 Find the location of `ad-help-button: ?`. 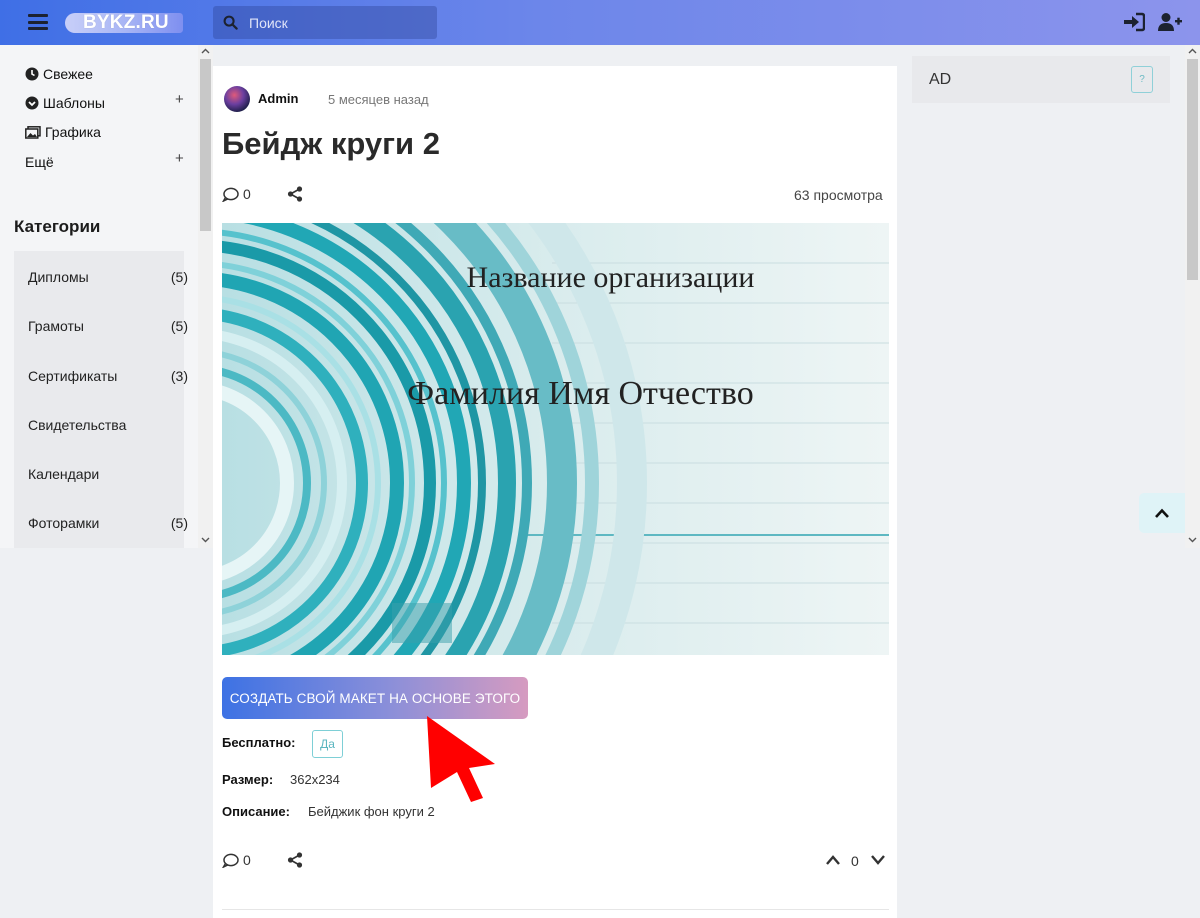

ad-help-button: ? is located at coordinates (1142, 79).